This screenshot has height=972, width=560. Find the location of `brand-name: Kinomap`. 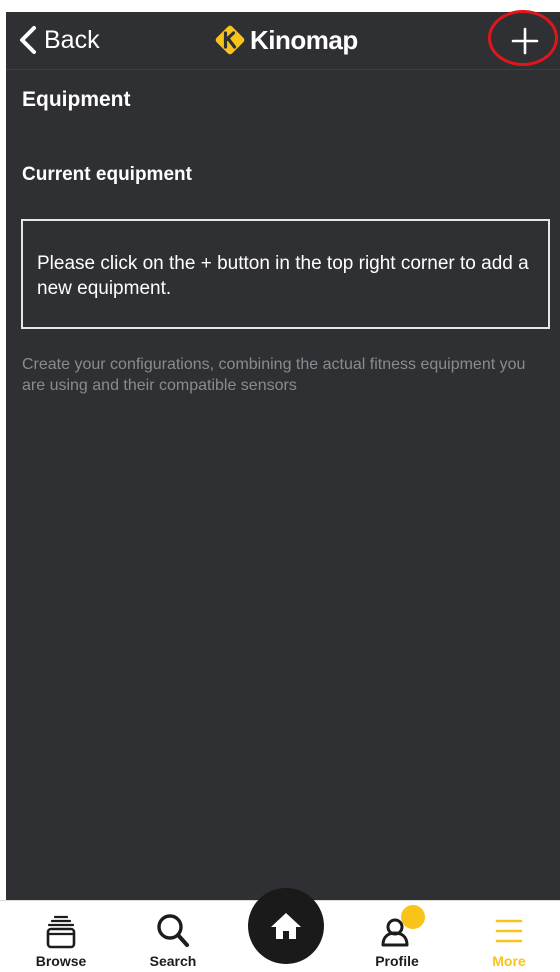

brand-name: Kinomap is located at coordinates (304, 39).